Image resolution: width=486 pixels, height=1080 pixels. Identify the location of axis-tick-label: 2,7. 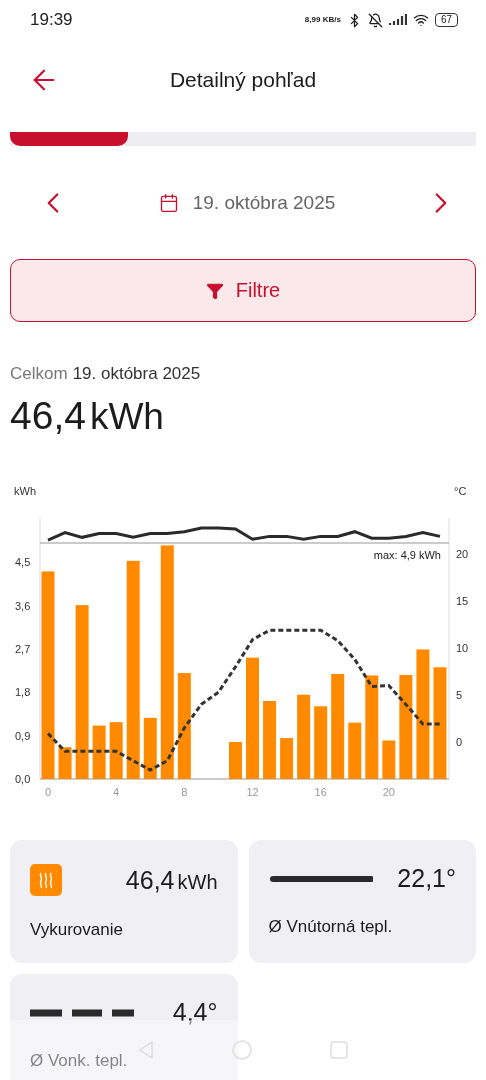
(23, 648).